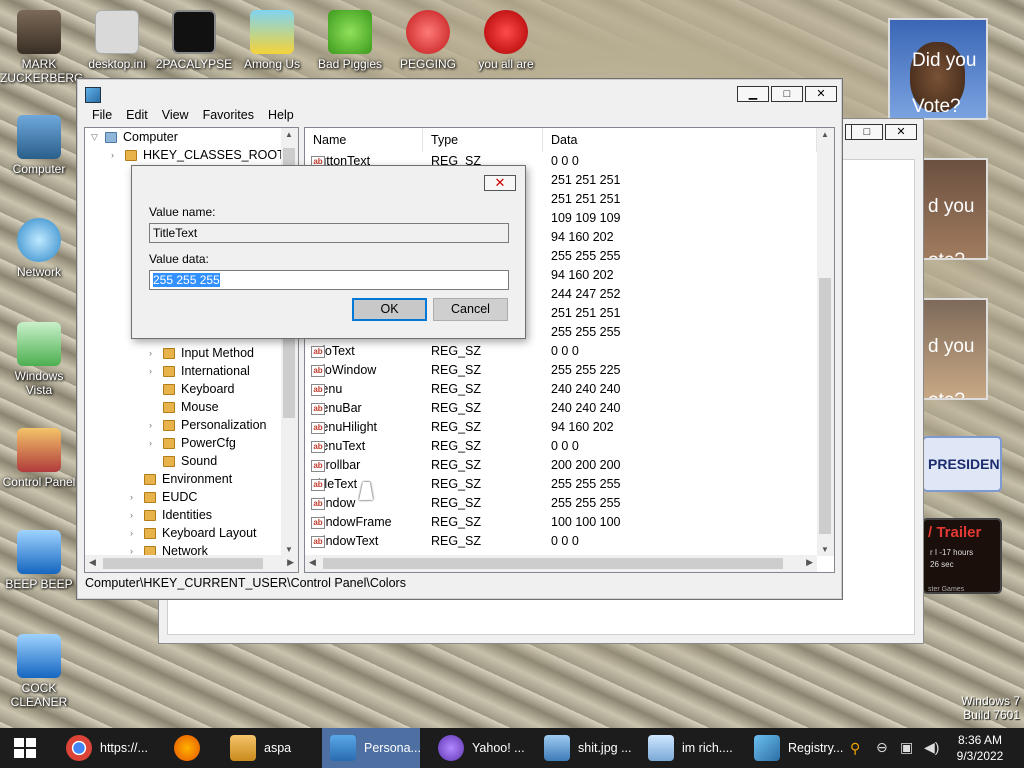 This screenshot has width=1024, height=768. I want to click on menu-file: File, so click(102, 116).